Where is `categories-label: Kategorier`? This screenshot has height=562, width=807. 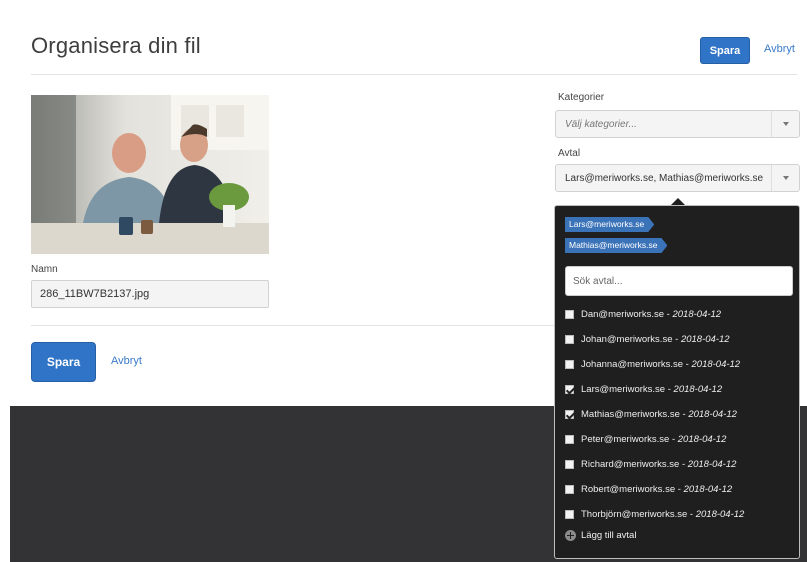
categories-label: Kategorier is located at coordinates (581, 97).